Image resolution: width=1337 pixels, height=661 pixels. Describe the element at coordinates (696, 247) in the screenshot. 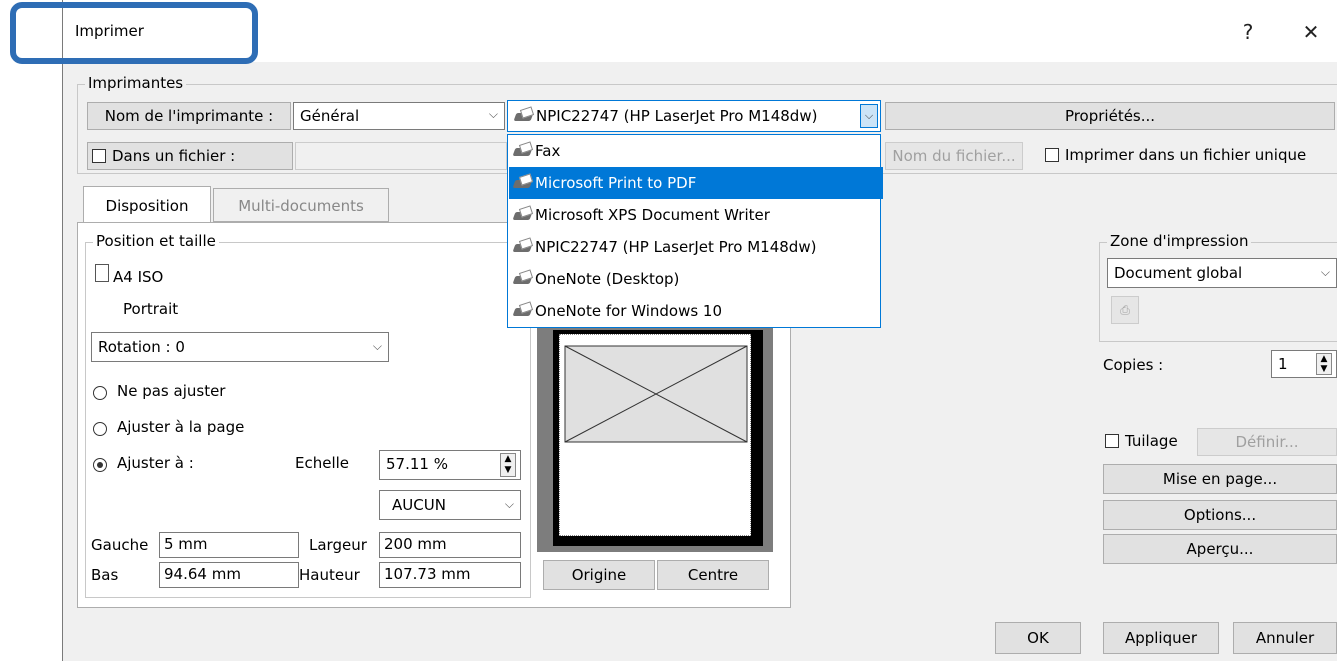

I see `dropdown-item-hp-laserjet: NPIC22747 (HP LaserJet Pro M148dw)` at that location.